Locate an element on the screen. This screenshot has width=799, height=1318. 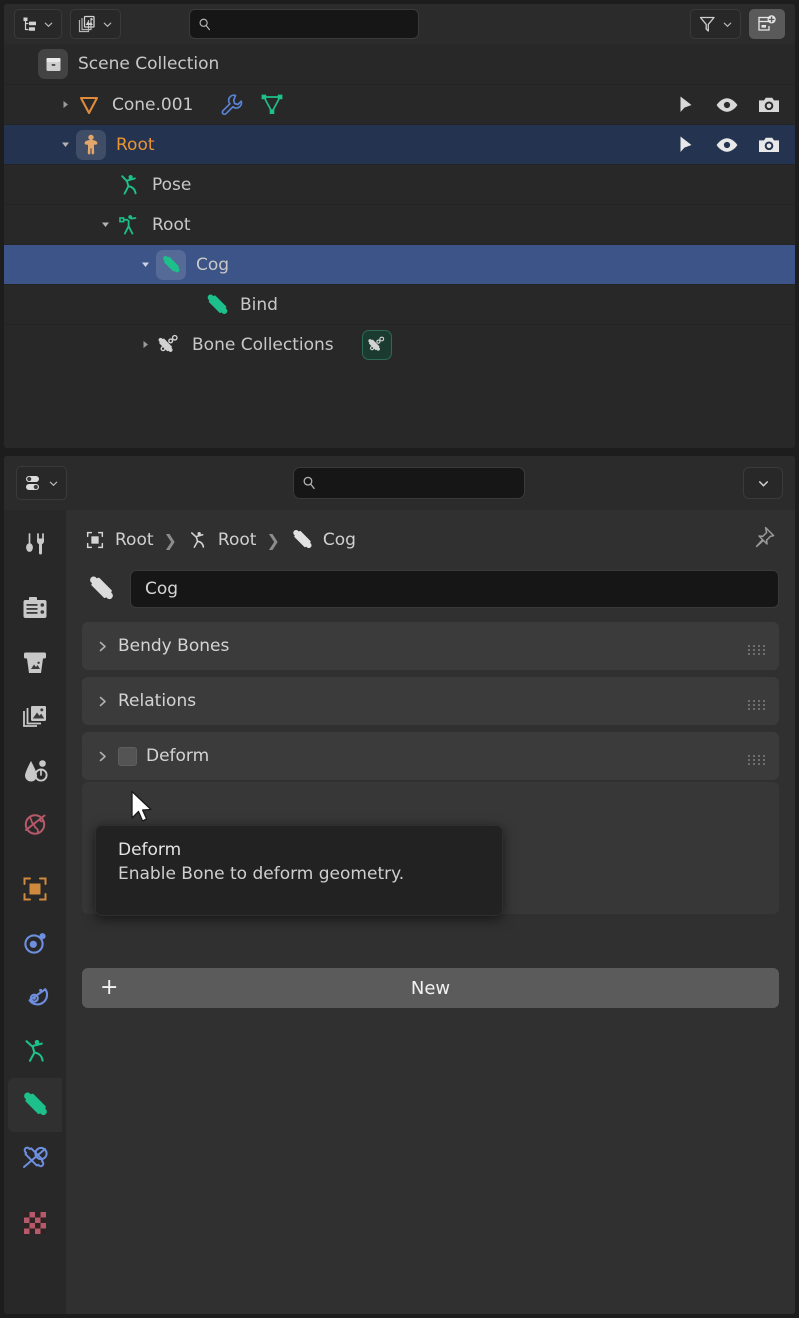
outliner-row-root-data: Root is located at coordinates (399, 224).